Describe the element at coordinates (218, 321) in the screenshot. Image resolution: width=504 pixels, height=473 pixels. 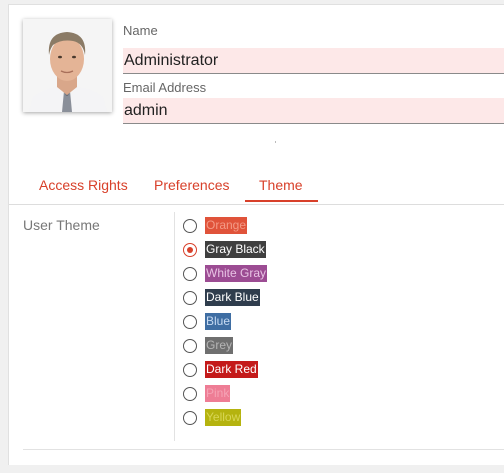
I see `theme-swatch-label: Blue` at that location.